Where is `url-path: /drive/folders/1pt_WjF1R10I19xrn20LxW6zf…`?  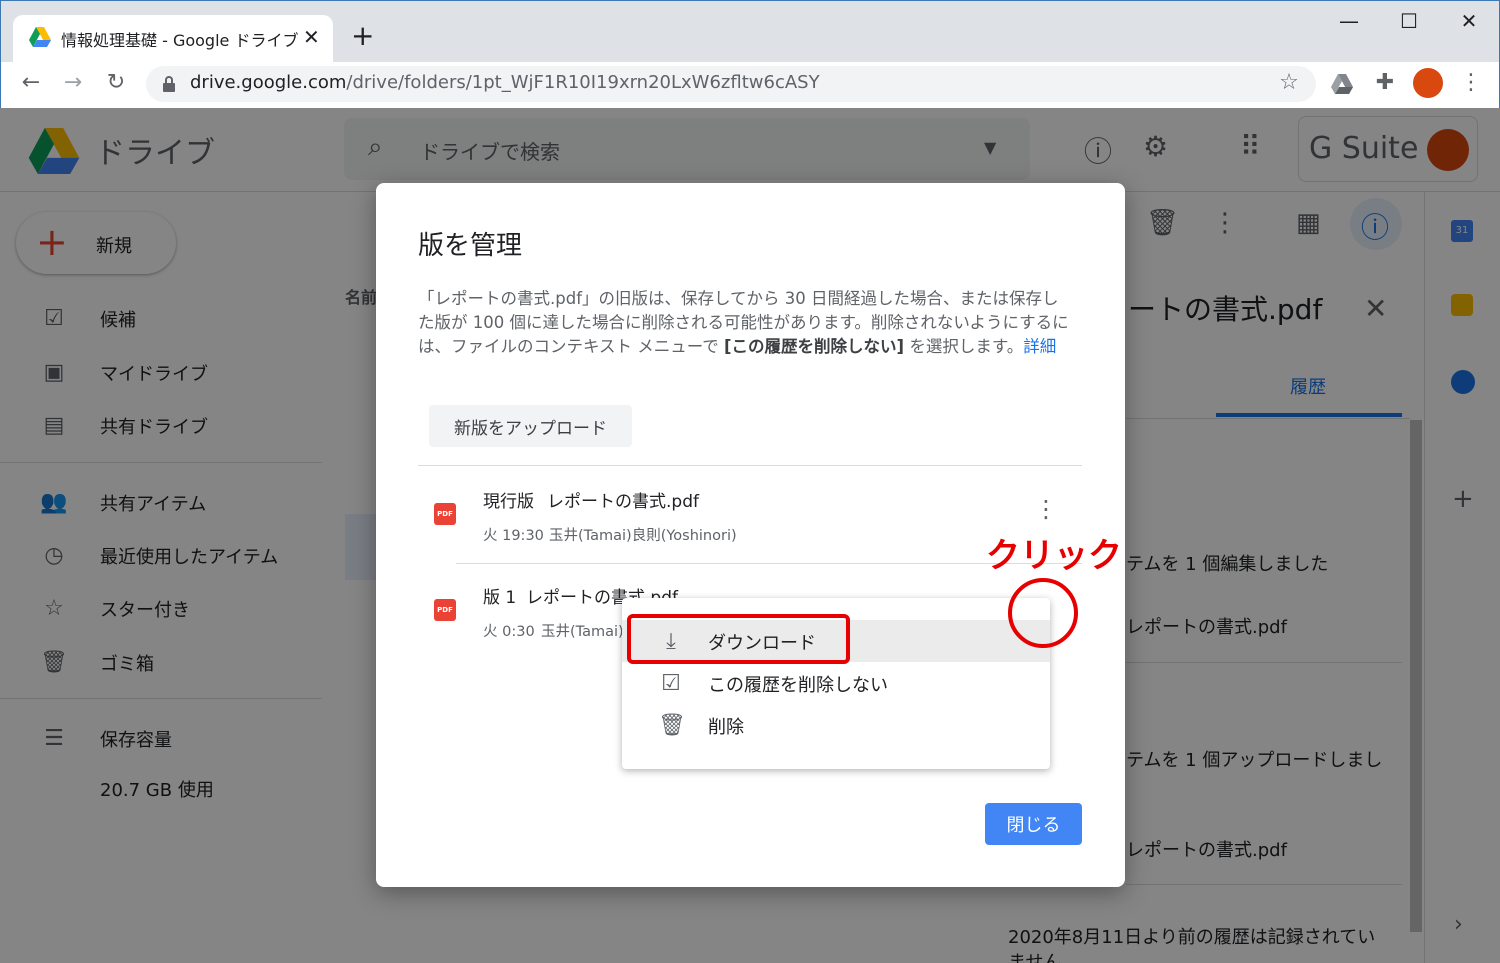
url-path: /drive/folders/1pt_WjF1R10I19xrn20LxW6zf… is located at coordinates (583, 82).